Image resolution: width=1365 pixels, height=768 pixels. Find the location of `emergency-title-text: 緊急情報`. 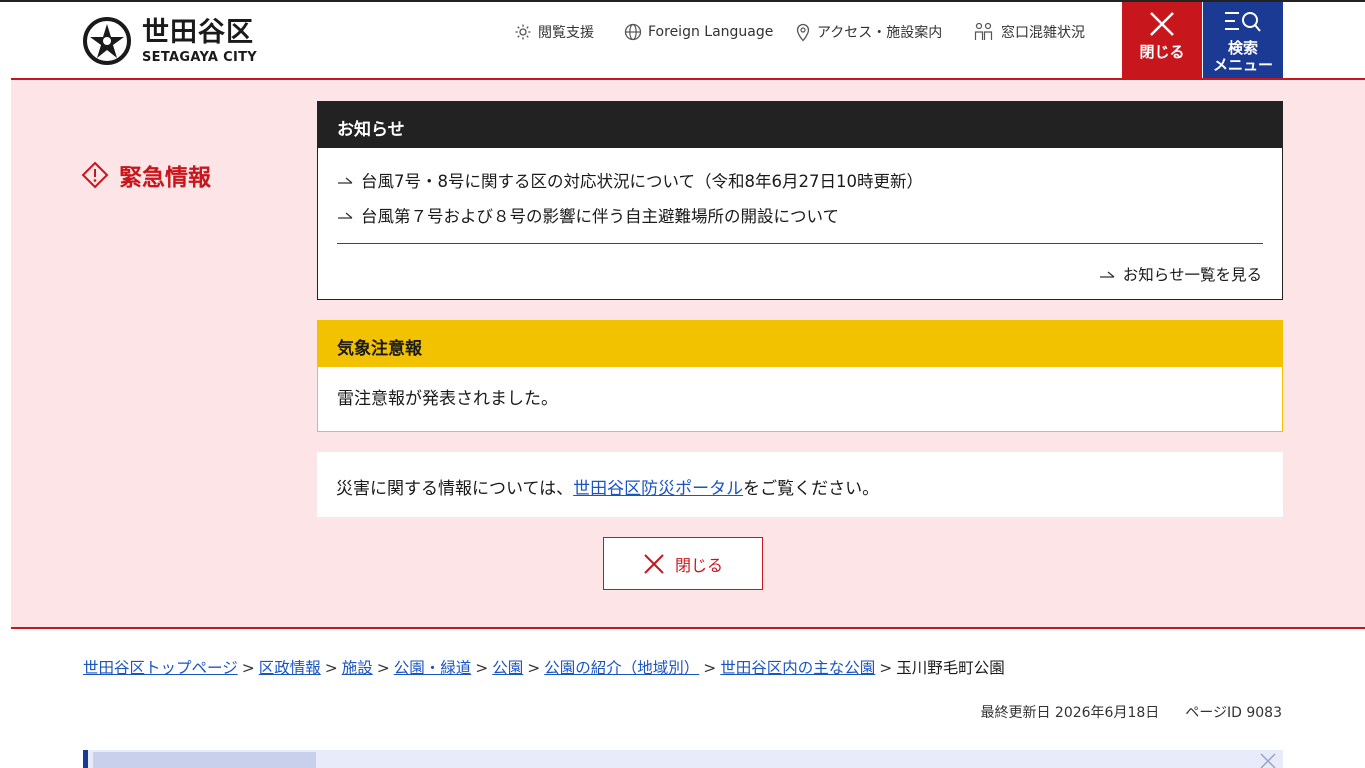

emergency-title-text: 緊急情報 is located at coordinates (165, 178).